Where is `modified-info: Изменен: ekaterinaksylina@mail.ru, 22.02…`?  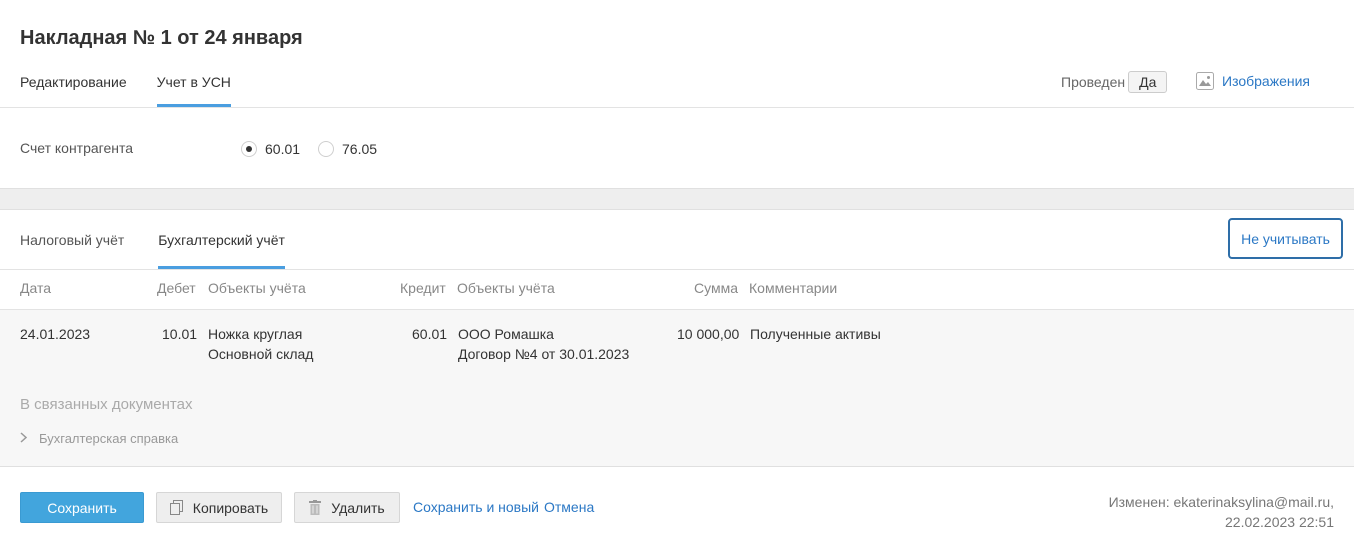
modified-info: Изменен: ekaterinaksylina@mail.ru, 22.02… is located at coordinates (1221, 512).